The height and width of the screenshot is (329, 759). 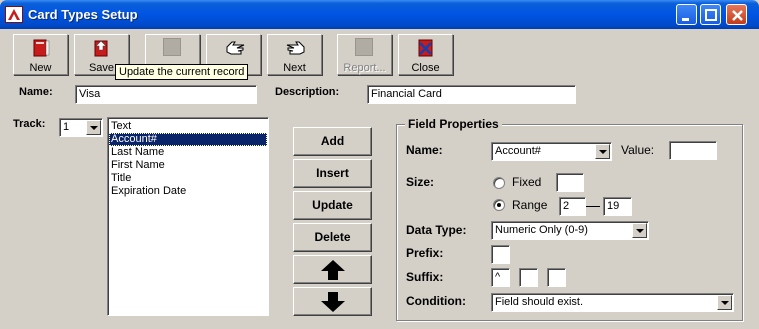 What do you see at coordinates (307, 92) in the screenshot?
I see `description-label: Description:` at bounding box center [307, 92].